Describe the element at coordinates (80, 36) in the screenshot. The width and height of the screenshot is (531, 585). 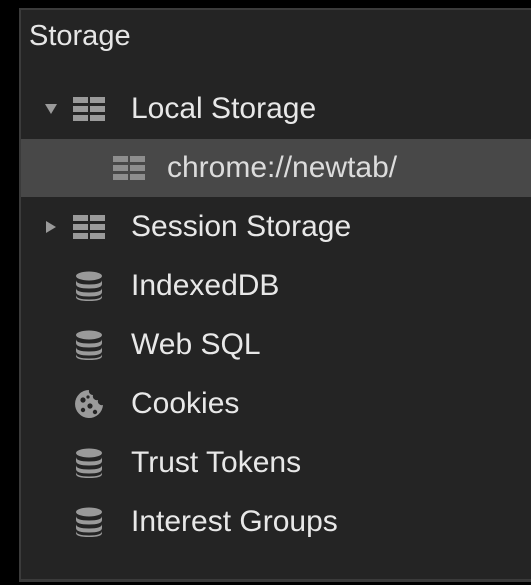
I see `section-title: Storage` at that location.